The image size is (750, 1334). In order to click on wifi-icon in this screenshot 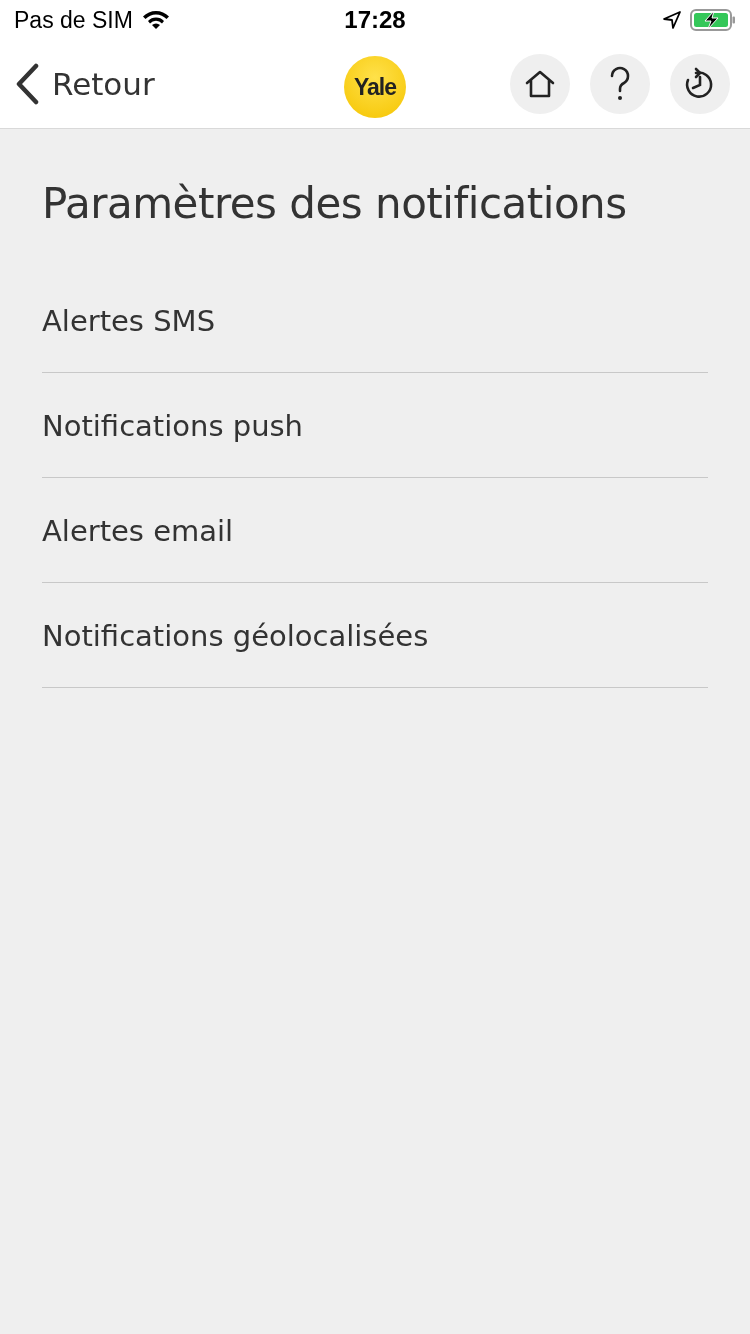, I will do `click(155, 20)`.